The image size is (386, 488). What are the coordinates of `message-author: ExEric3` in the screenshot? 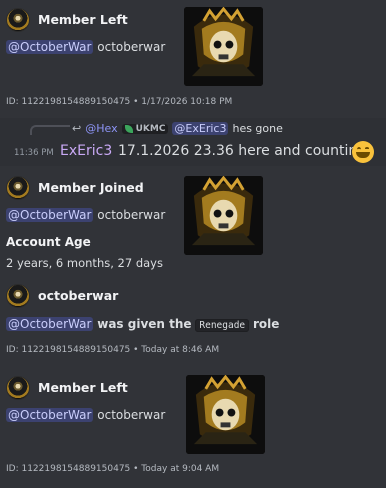 It's located at (86, 151).